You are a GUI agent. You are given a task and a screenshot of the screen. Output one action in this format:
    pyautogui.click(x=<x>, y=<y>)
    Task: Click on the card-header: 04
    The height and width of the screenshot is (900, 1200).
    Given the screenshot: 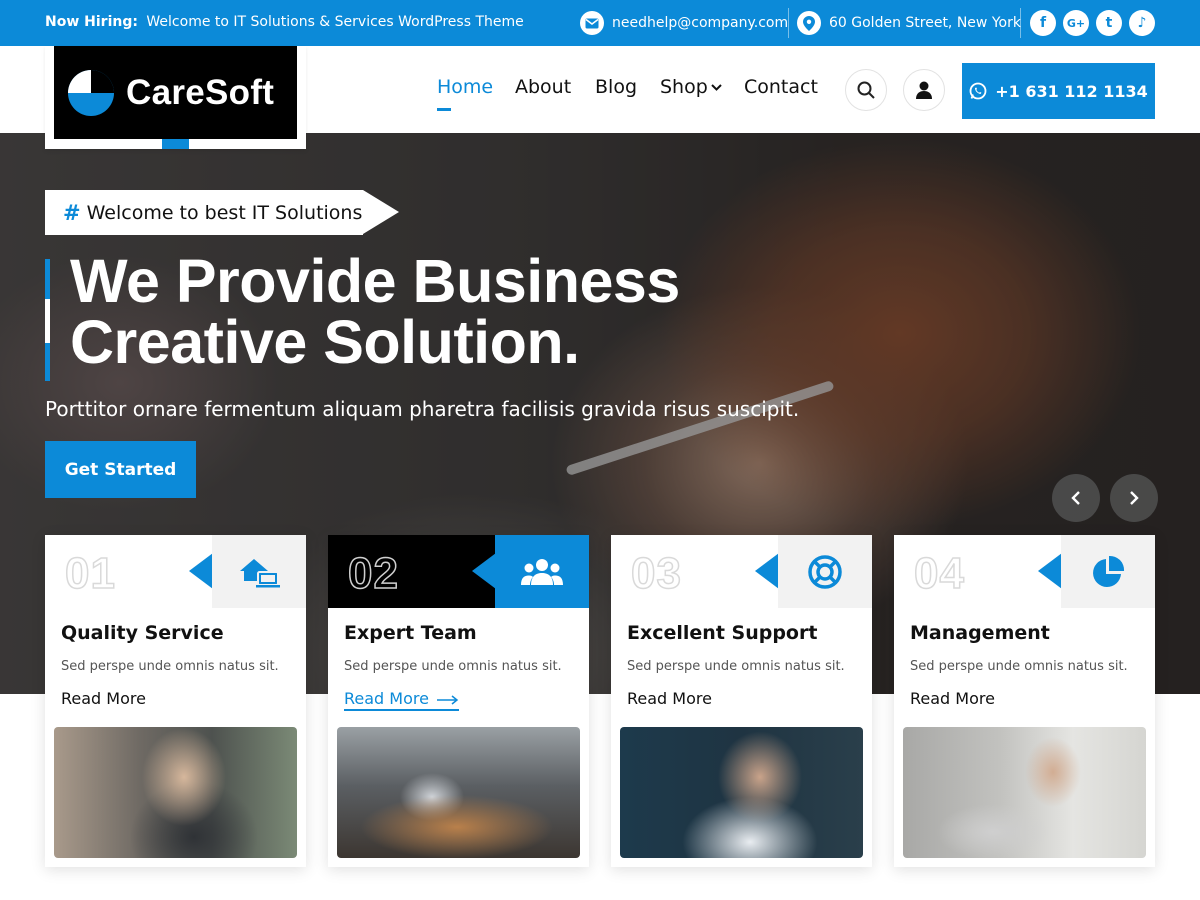 What is the action you would take?
    pyautogui.click(x=1024, y=571)
    